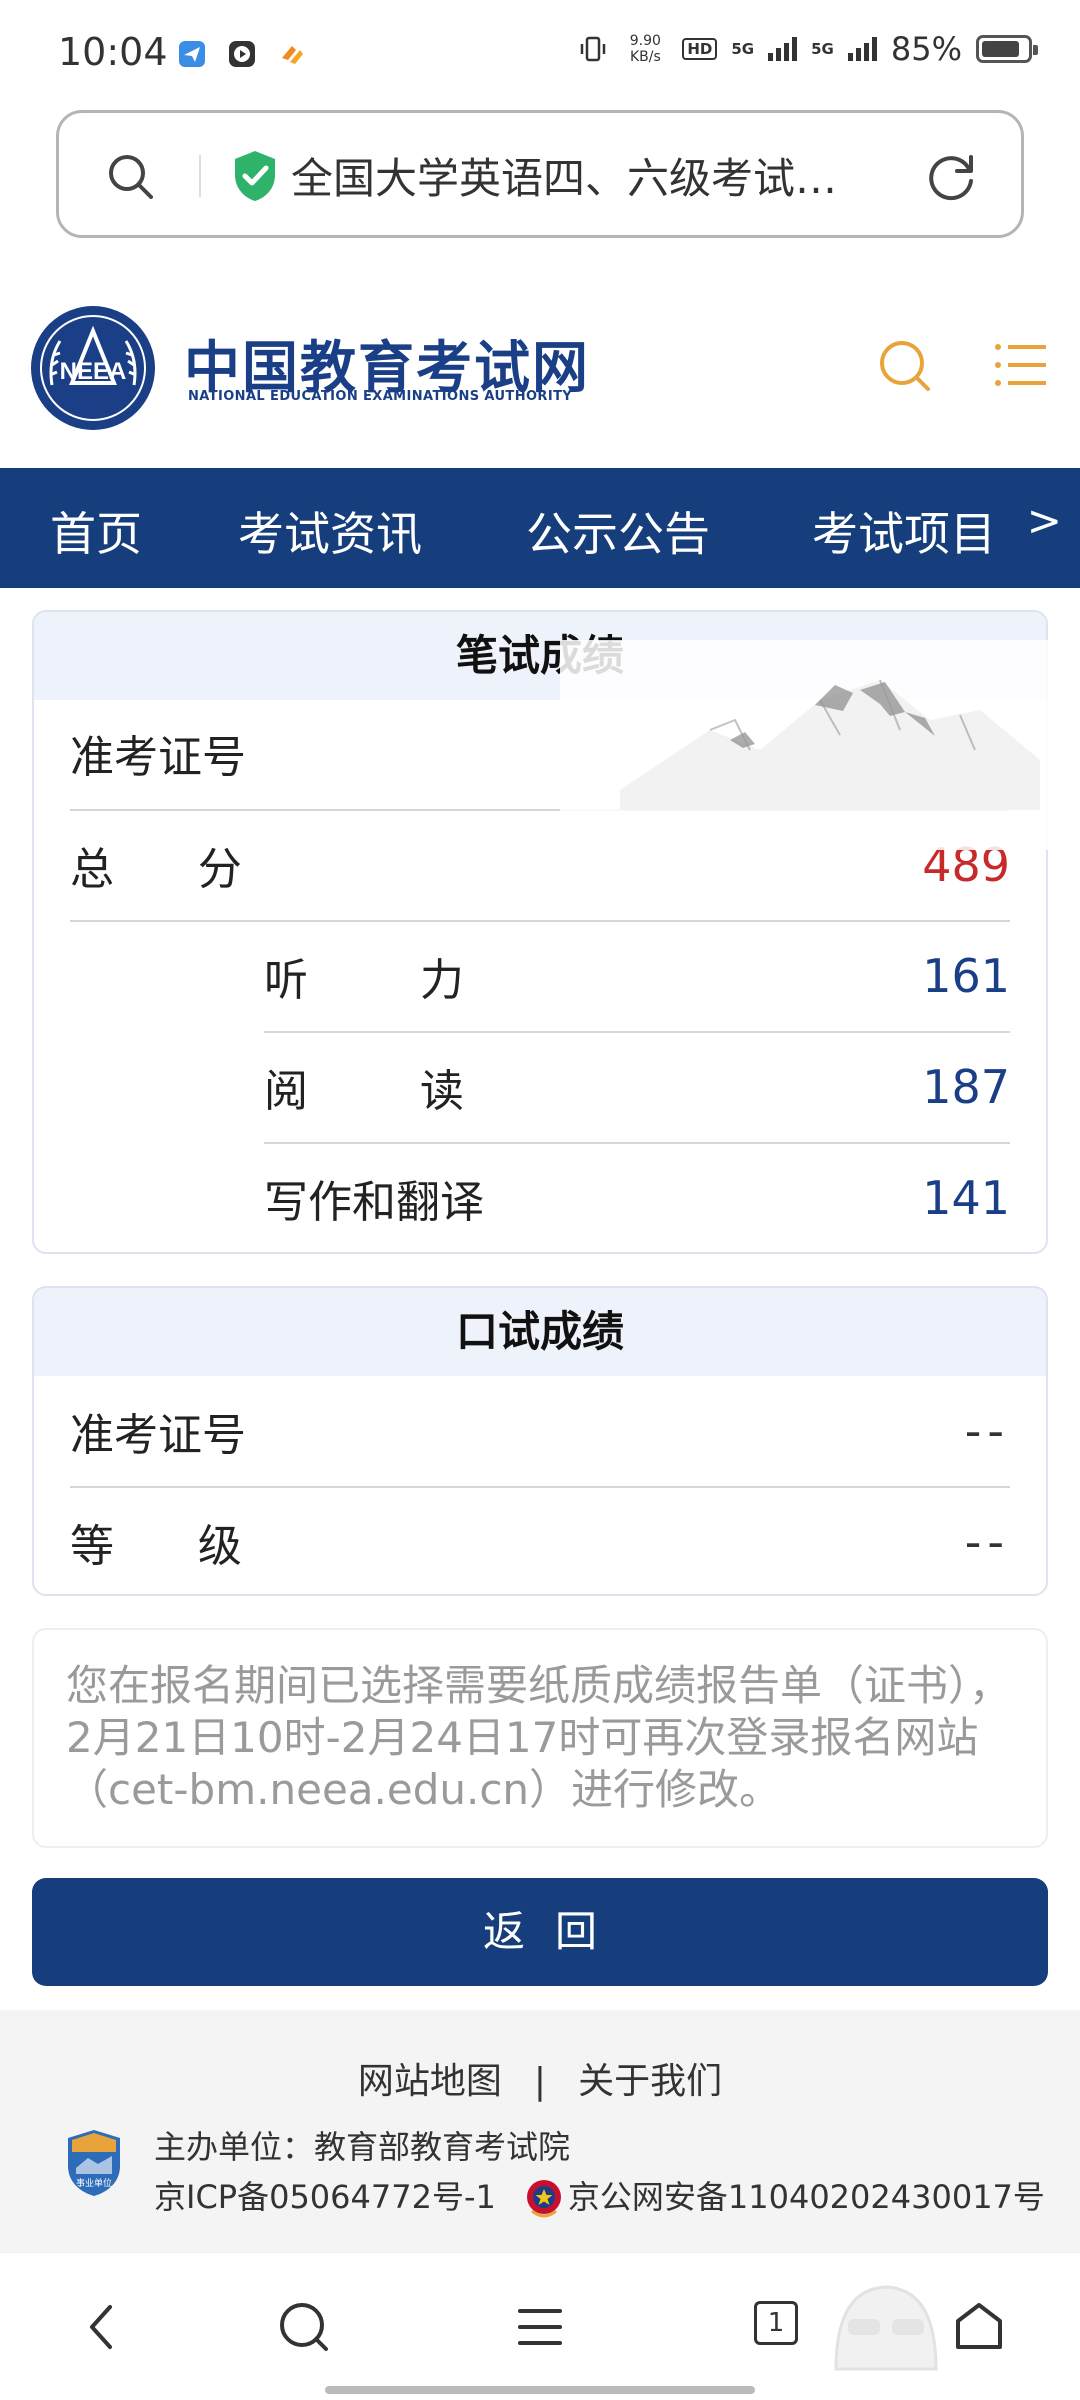 The image size is (1080, 2400). I want to click on reading-label: 阅 读, so click(364, 1091).